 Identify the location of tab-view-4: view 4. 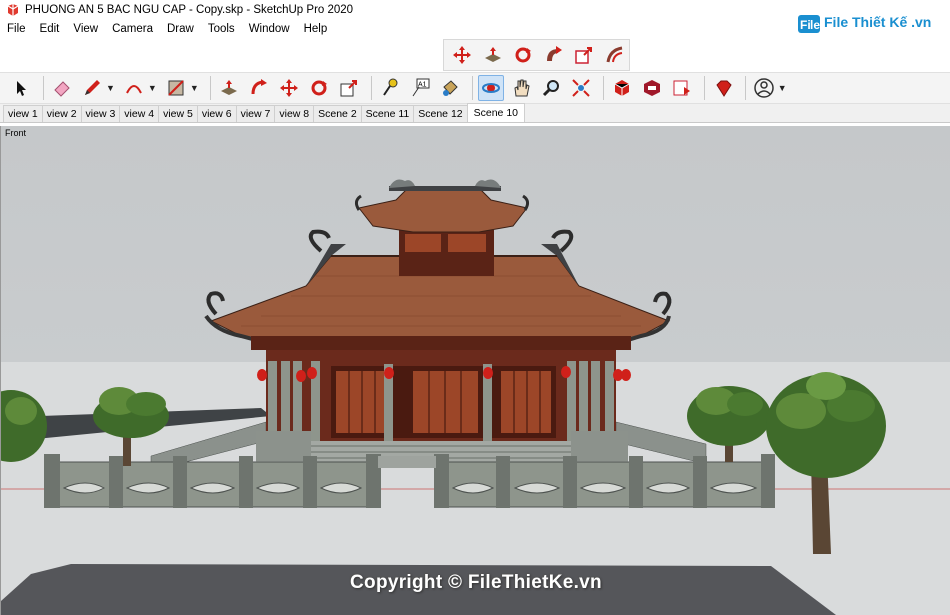
(139, 113).